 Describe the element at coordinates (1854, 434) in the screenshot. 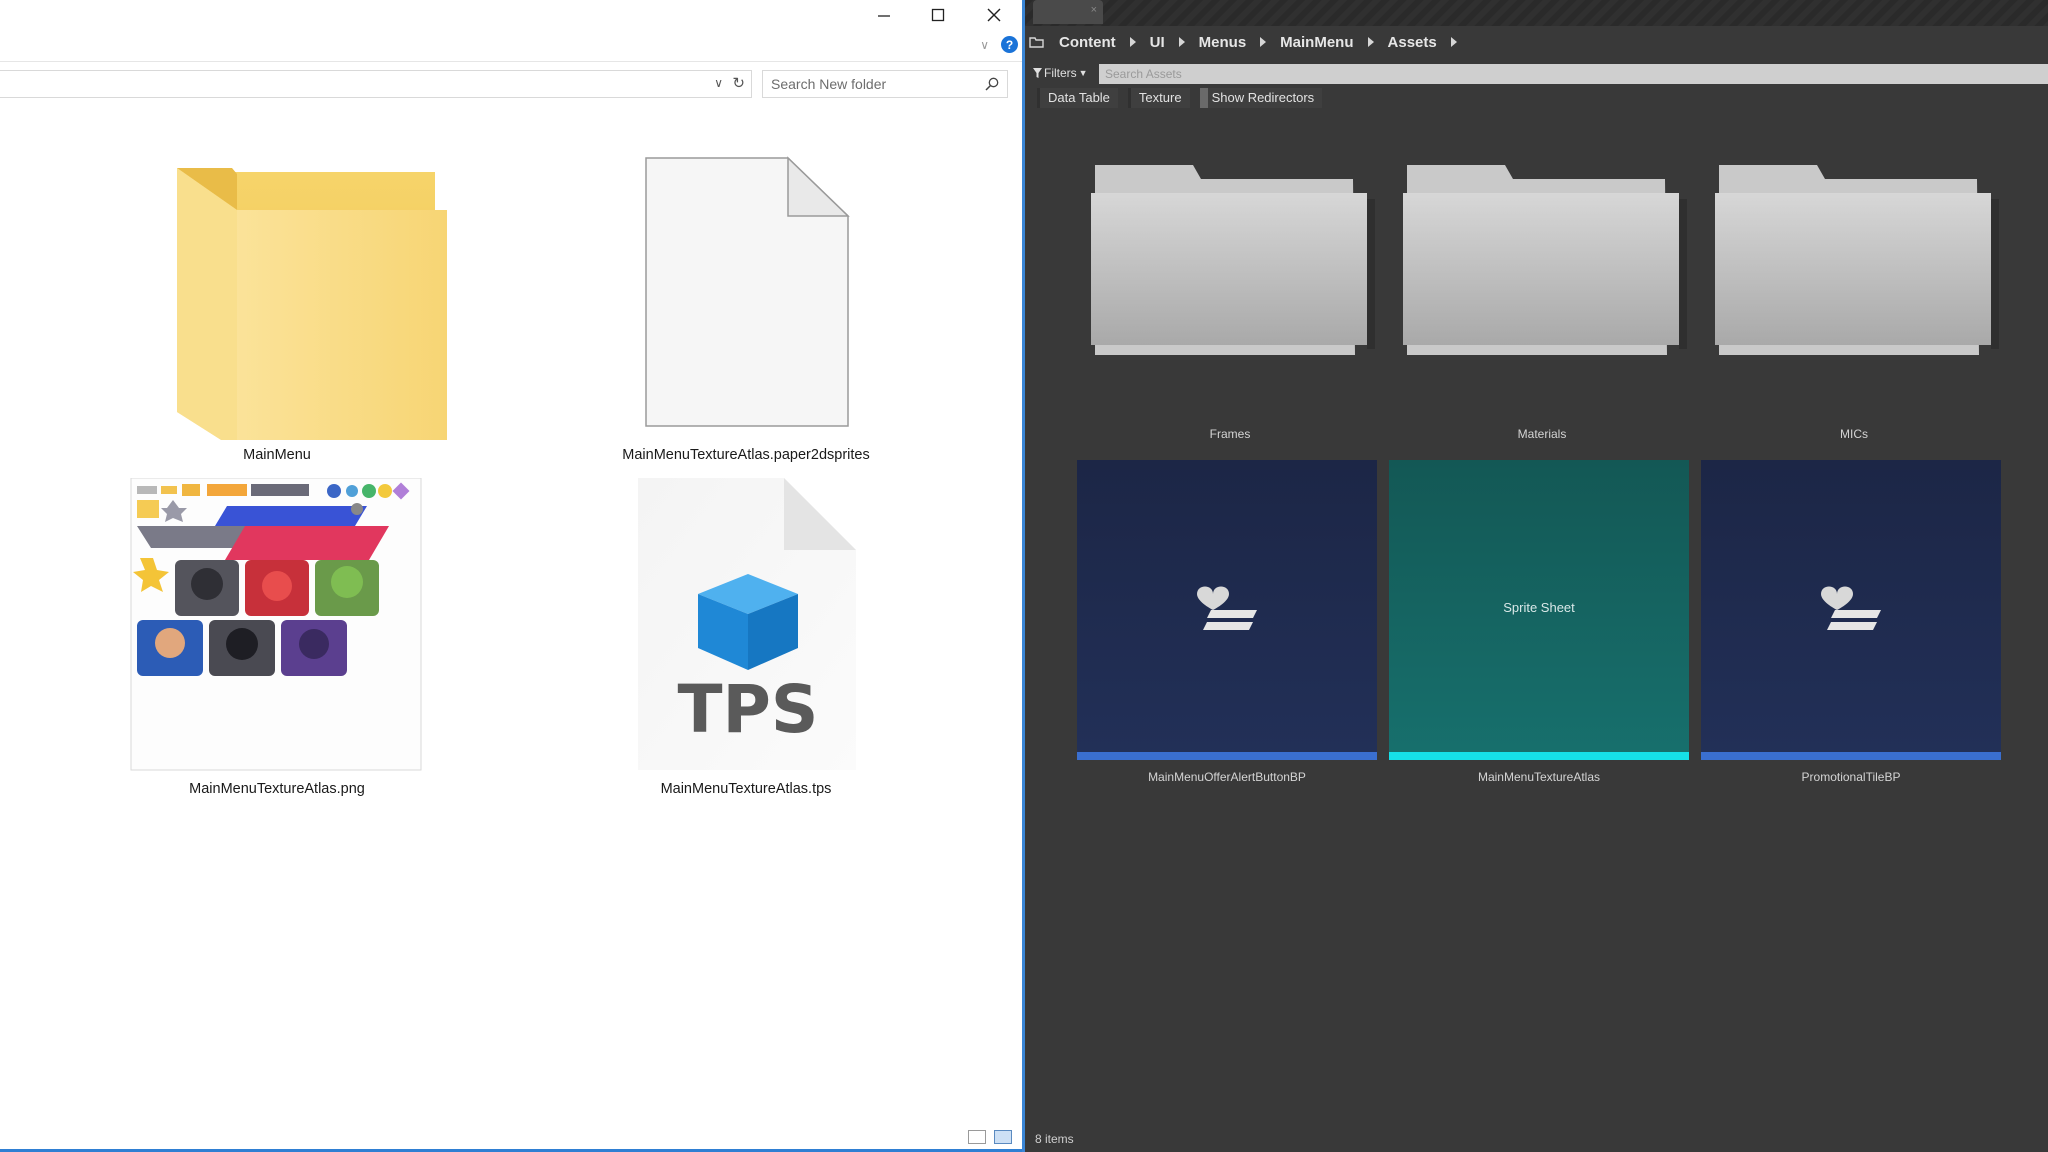

I see `folder-label: MICs` at that location.